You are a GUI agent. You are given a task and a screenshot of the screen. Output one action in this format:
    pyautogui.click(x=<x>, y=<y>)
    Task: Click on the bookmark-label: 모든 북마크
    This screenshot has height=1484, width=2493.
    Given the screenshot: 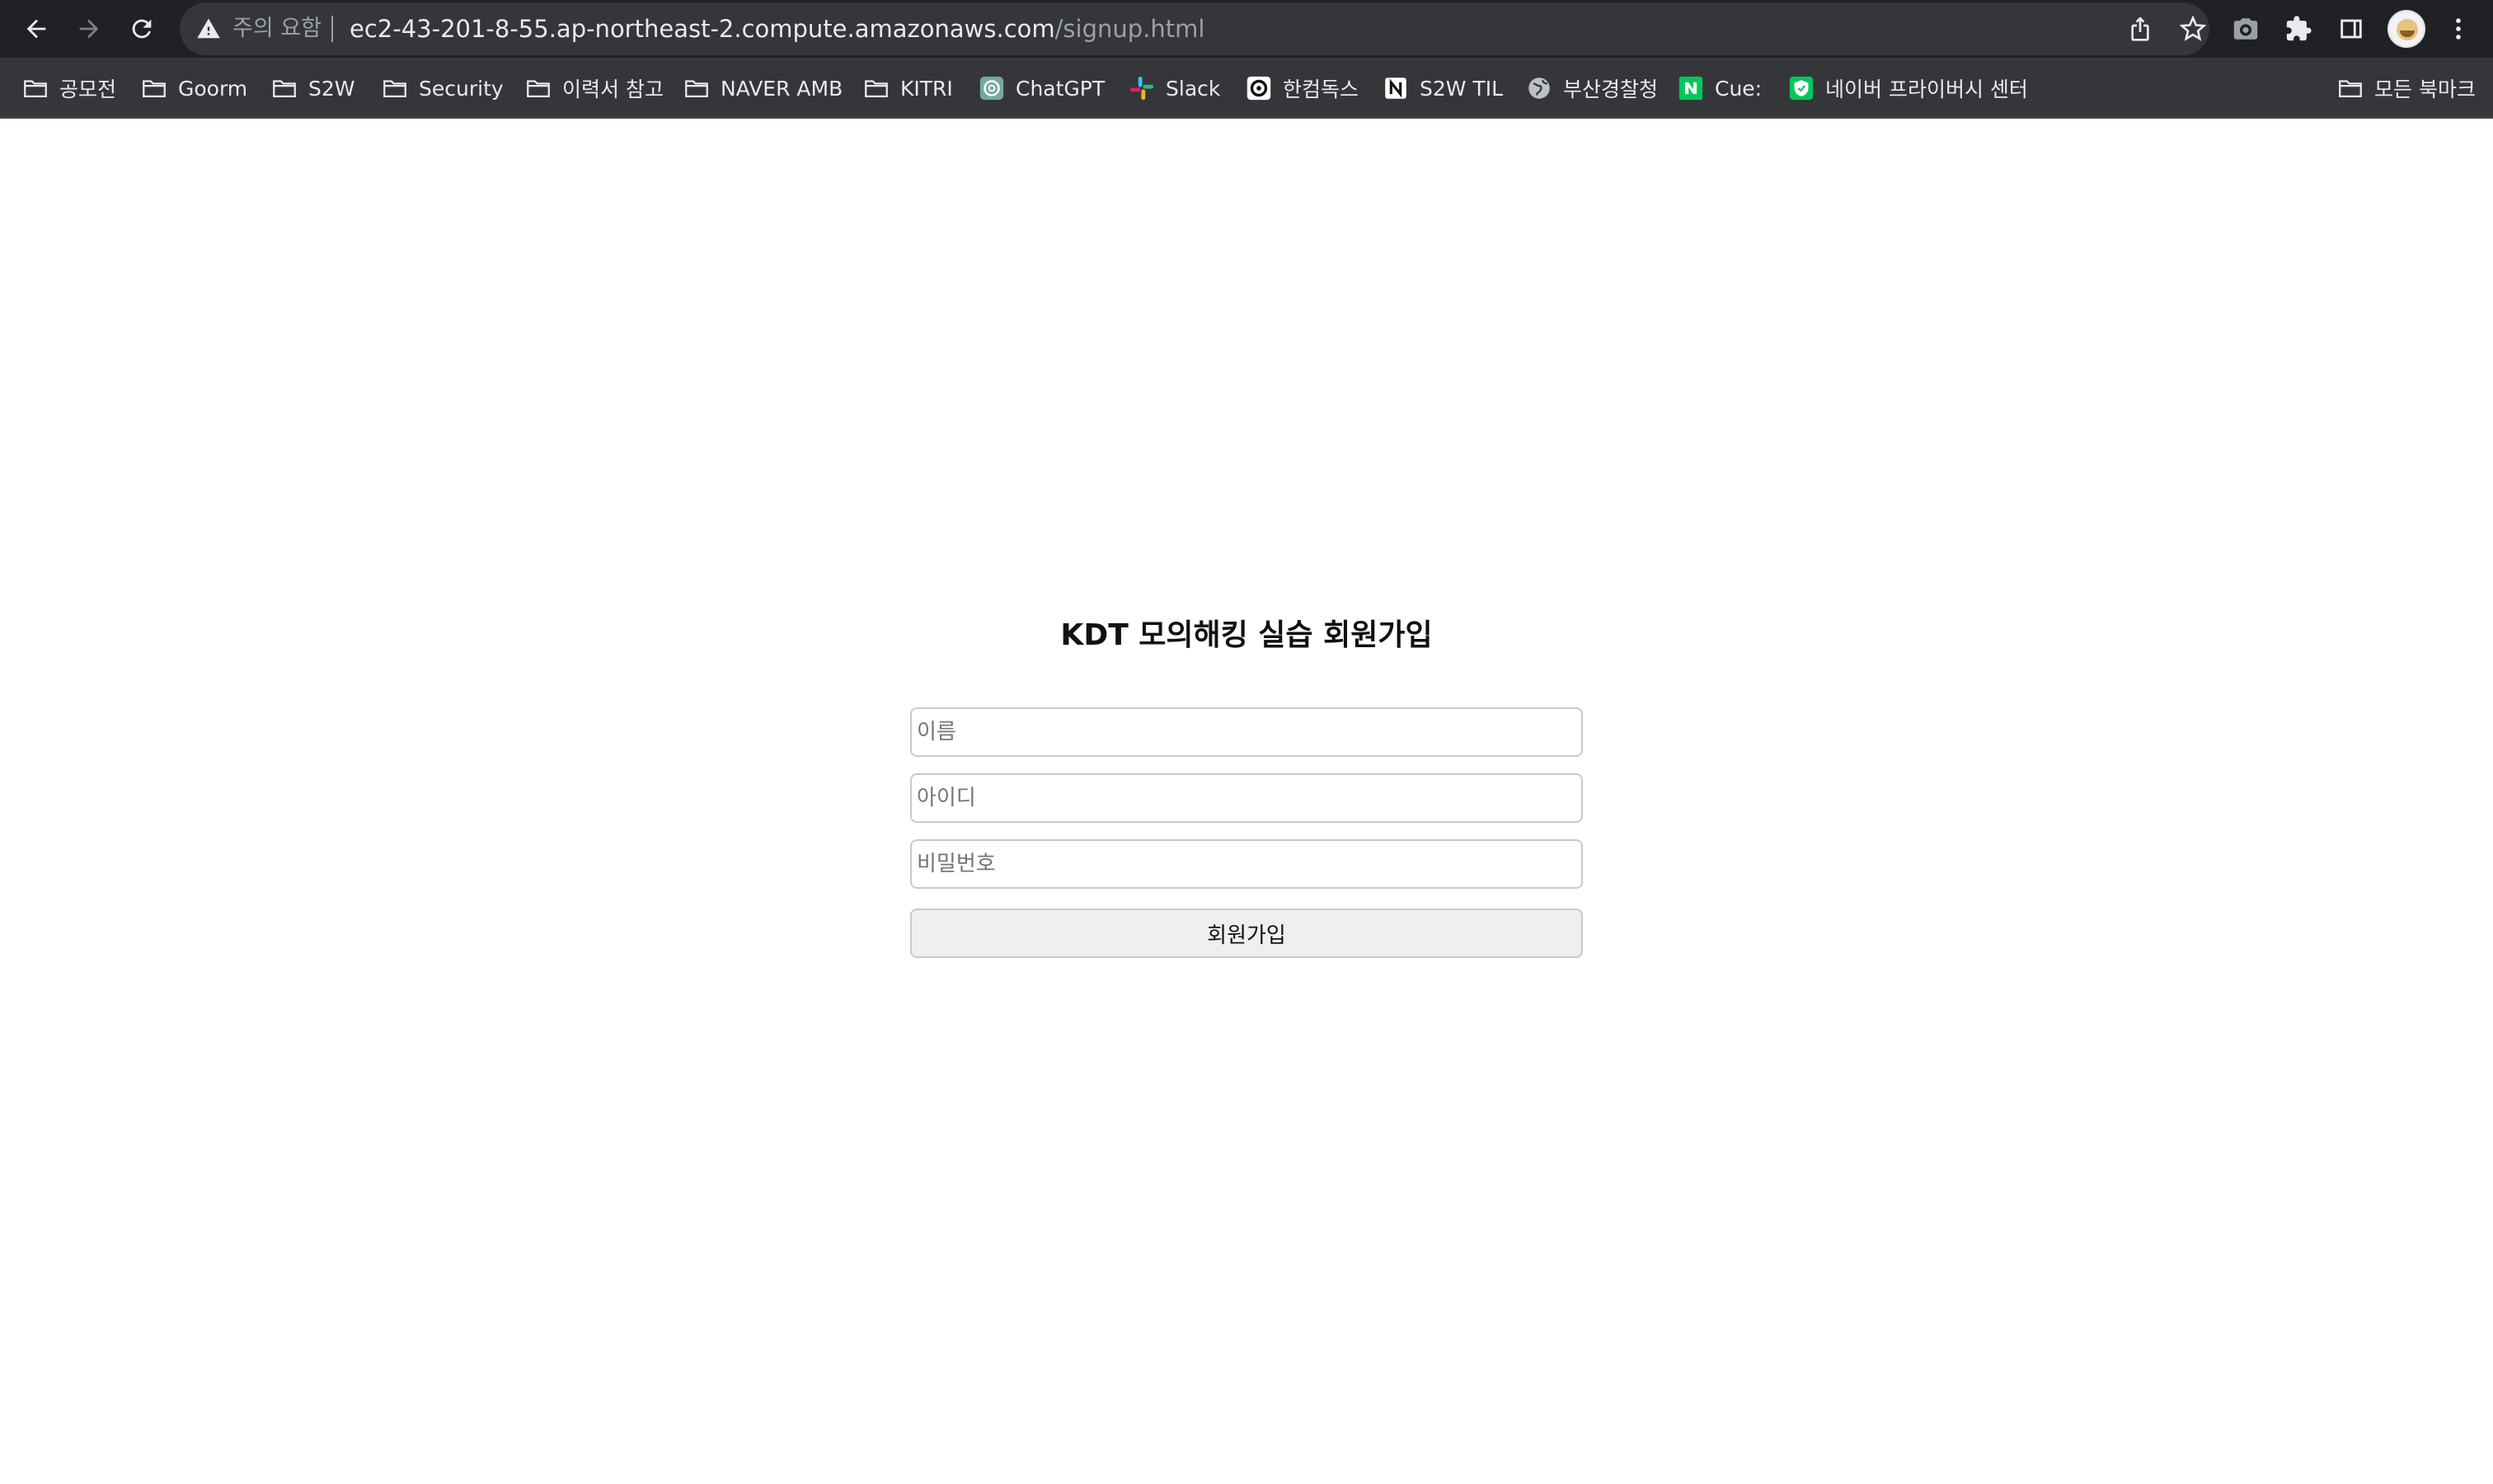 What is the action you would take?
    pyautogui.click(x=2425, y=89)
    